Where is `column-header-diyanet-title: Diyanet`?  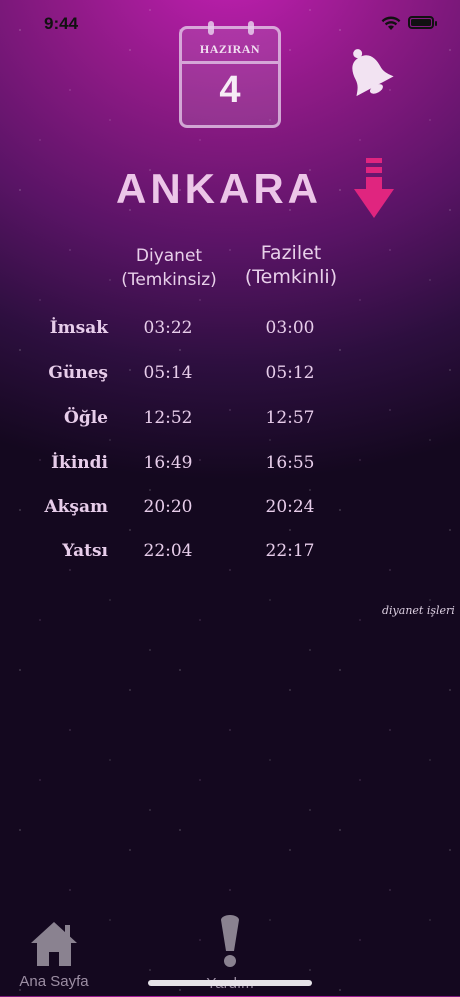 column-header-diyanet-title: Diyanet is located at coordinates (169, 256).